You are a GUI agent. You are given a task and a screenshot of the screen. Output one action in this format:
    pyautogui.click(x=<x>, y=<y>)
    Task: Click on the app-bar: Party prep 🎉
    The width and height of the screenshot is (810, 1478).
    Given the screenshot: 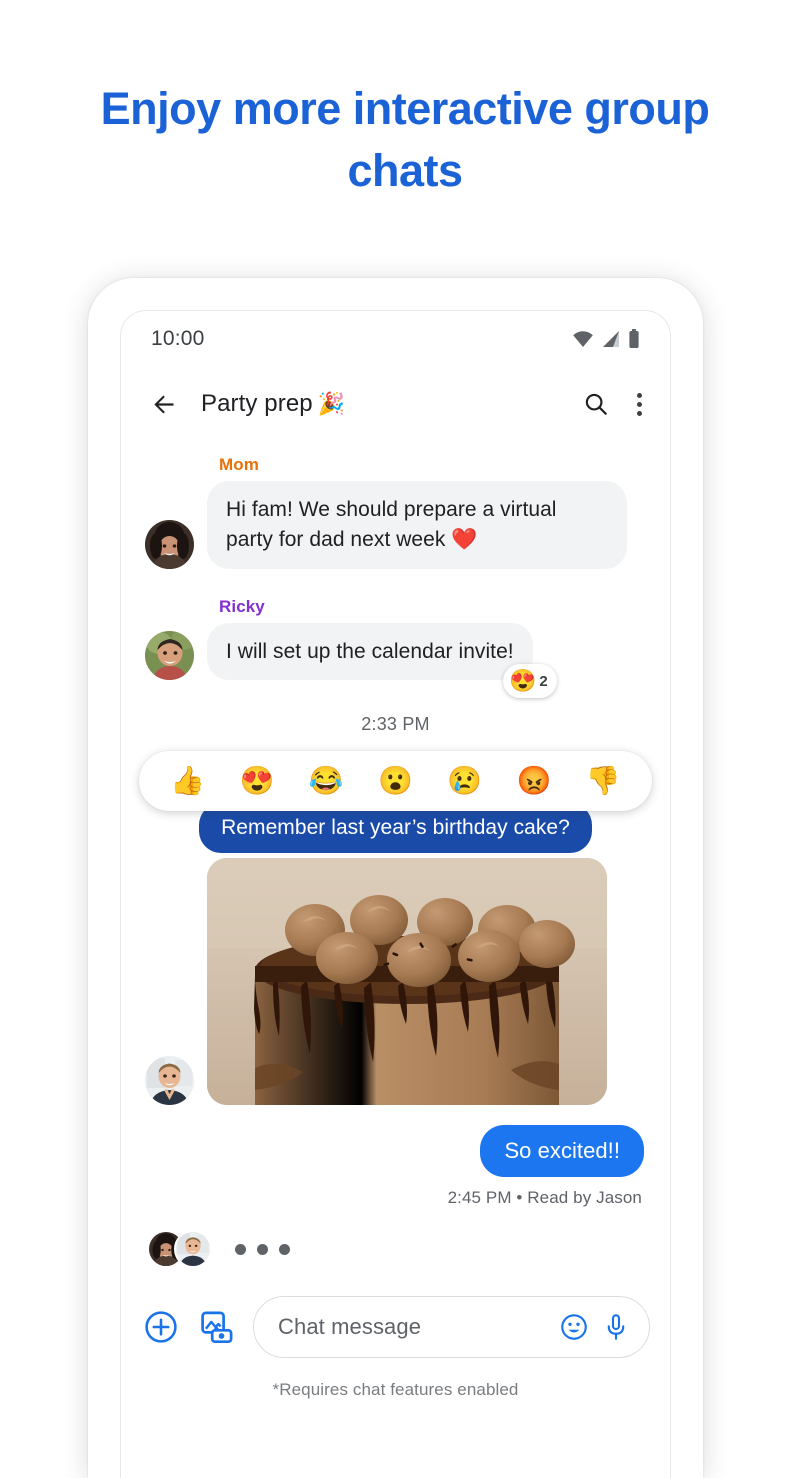 What is the action you would take?
    pyautogui.click(x=395, y=404)
    